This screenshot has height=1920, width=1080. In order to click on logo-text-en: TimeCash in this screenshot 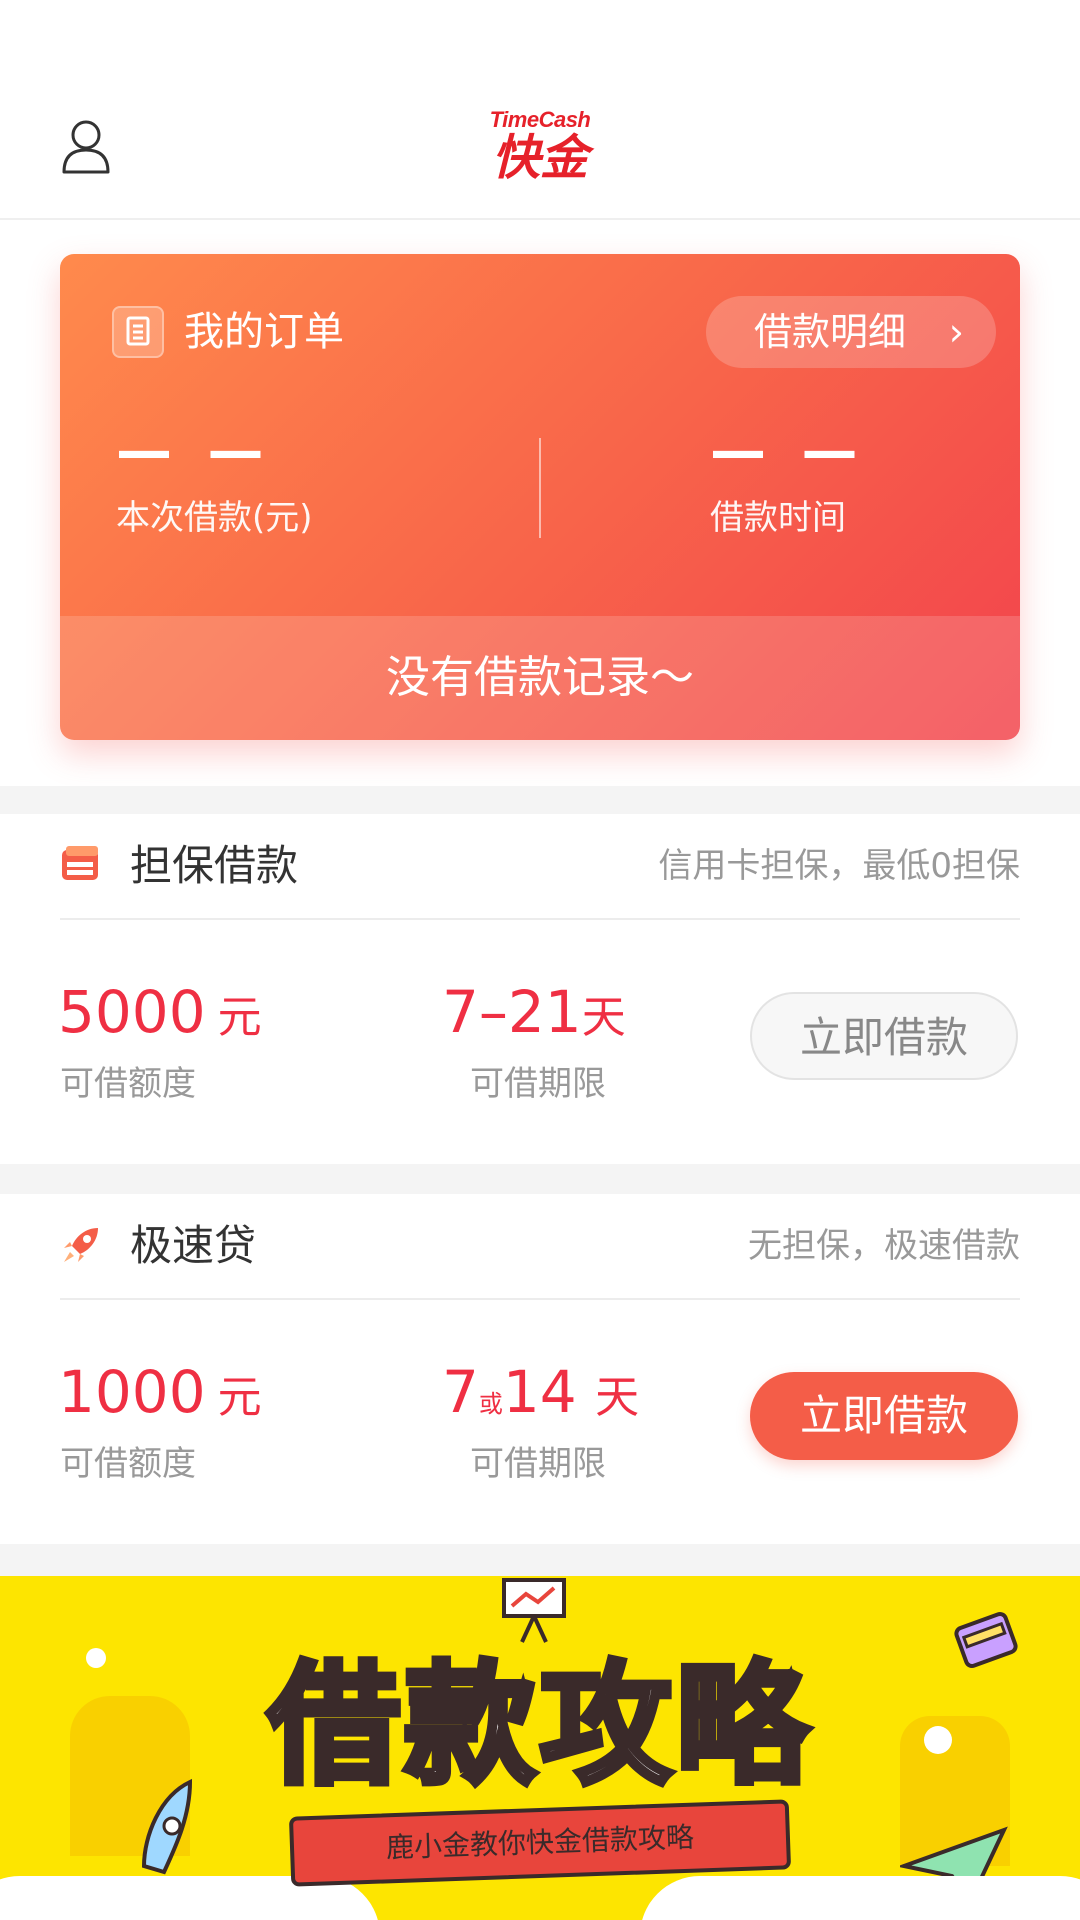, I will do `click(540, 119)`.